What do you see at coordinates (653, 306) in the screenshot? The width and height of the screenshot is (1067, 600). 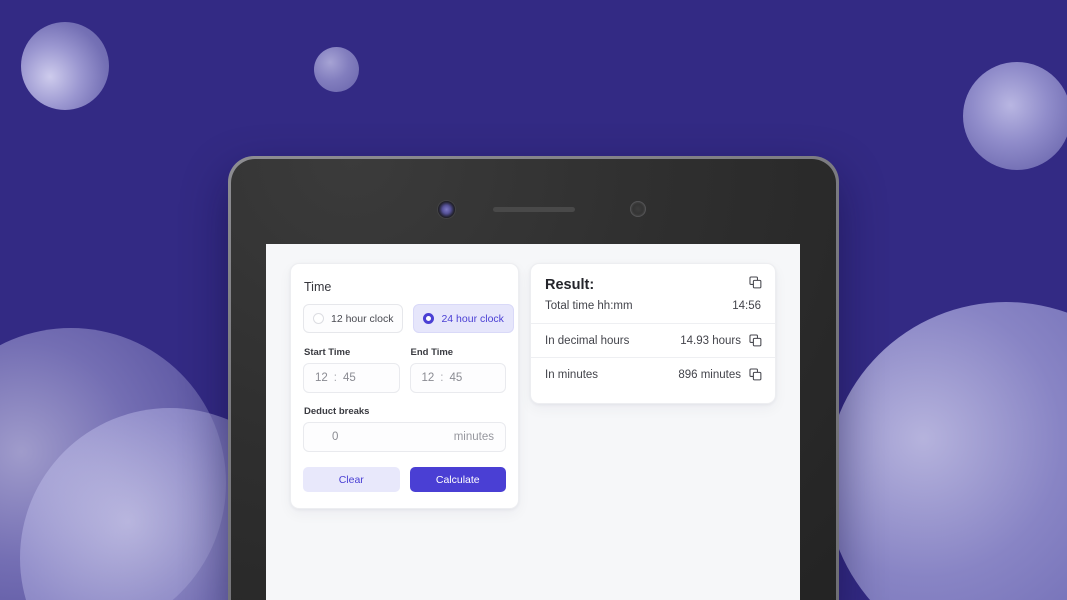 I see `result-row-total-time: Total time hh:mm 14:56` at bounding box center [653, 306].